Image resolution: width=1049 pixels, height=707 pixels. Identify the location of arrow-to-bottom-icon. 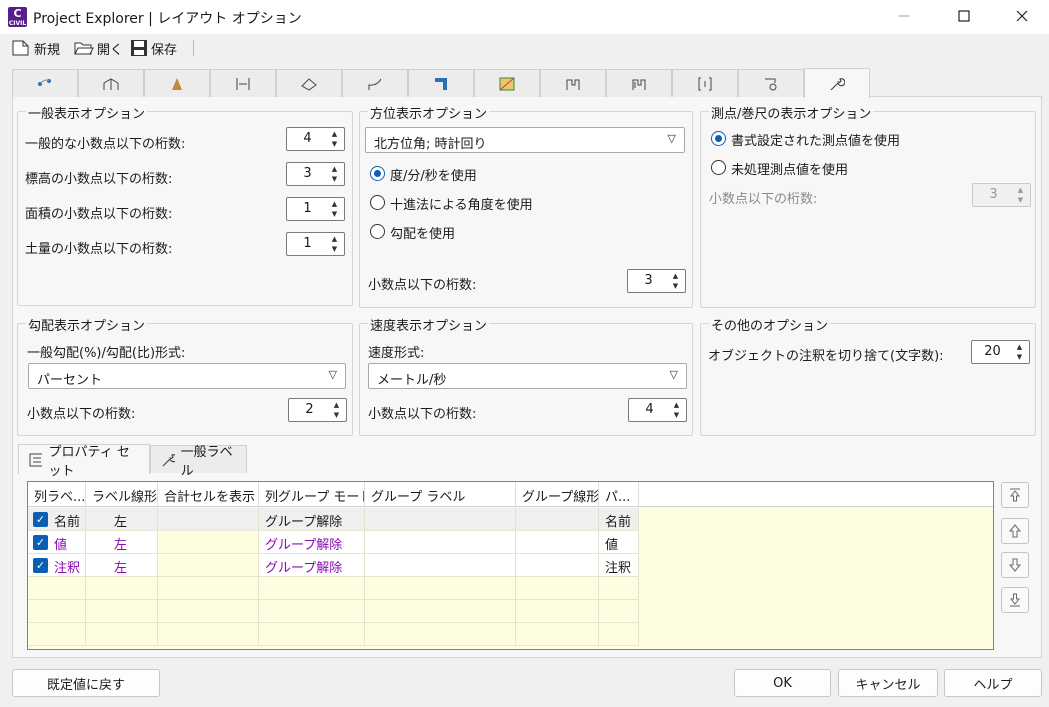
(1015, 600).